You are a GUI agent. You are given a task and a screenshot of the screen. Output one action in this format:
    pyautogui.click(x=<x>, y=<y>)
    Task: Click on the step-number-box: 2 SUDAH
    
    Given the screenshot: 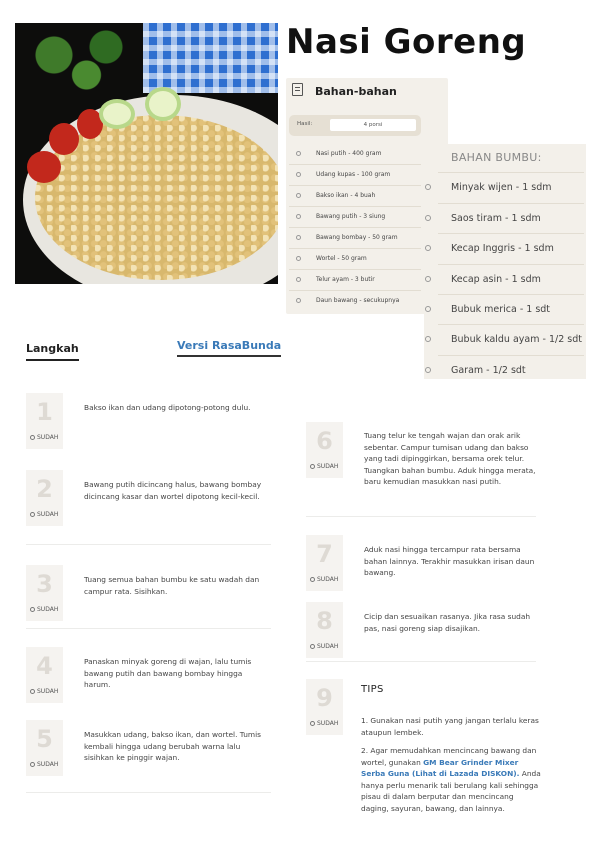 What is the action you would take?
    pyautogui.click(x=44, y=498)
    